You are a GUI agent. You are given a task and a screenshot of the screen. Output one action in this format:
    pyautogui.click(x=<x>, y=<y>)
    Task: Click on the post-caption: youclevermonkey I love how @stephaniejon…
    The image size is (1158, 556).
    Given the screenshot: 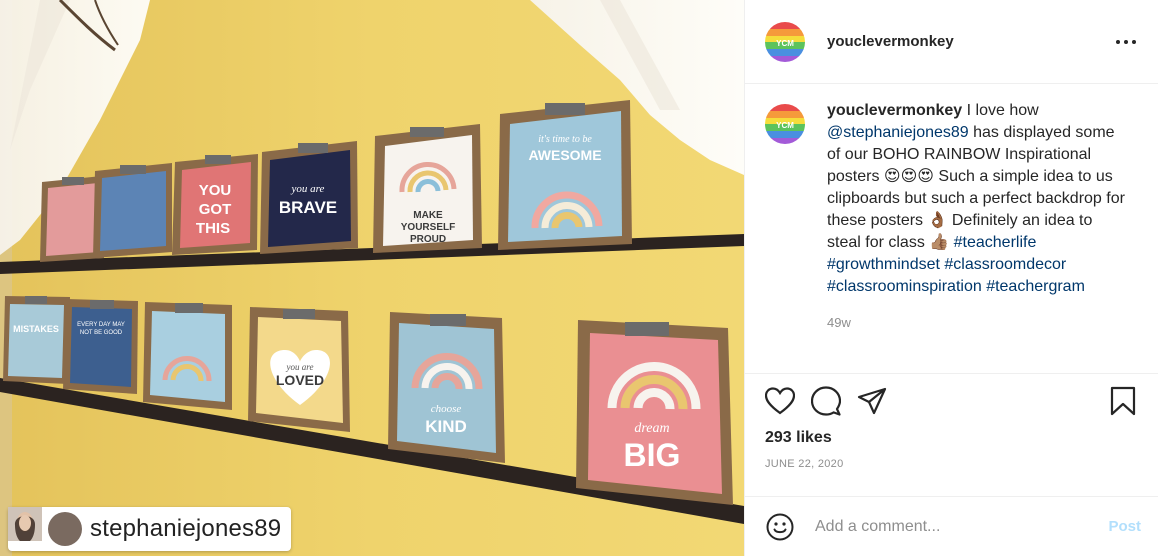 What is the action you would take?
    pyautogui.click(x=977, y=236)
    